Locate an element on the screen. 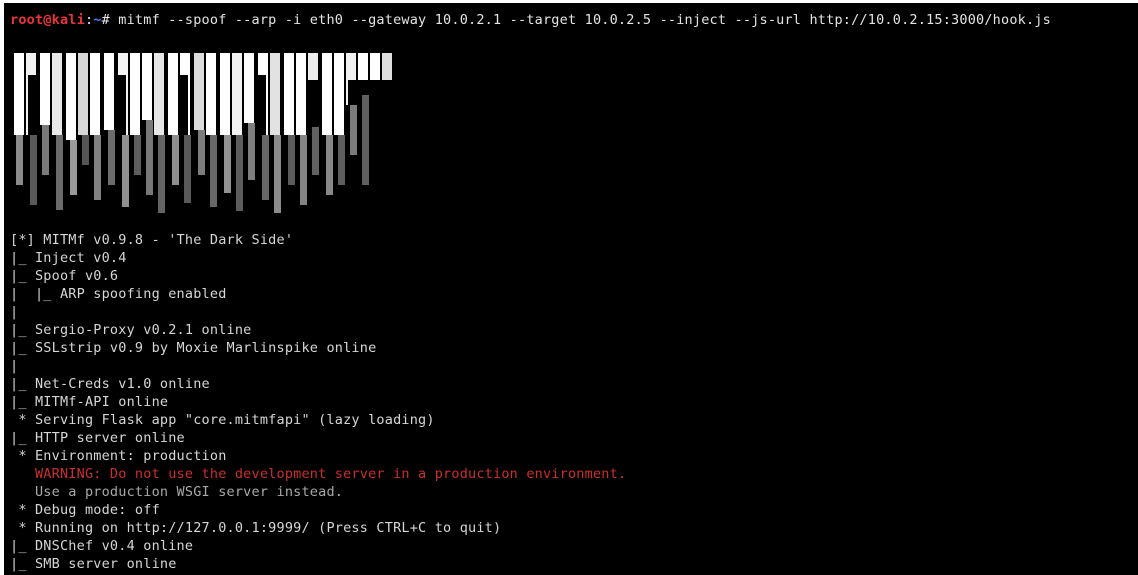 This screenshot has height=575, width=1138. output-line: |_ Inject v0.4 is located at coordinates (68, 258).